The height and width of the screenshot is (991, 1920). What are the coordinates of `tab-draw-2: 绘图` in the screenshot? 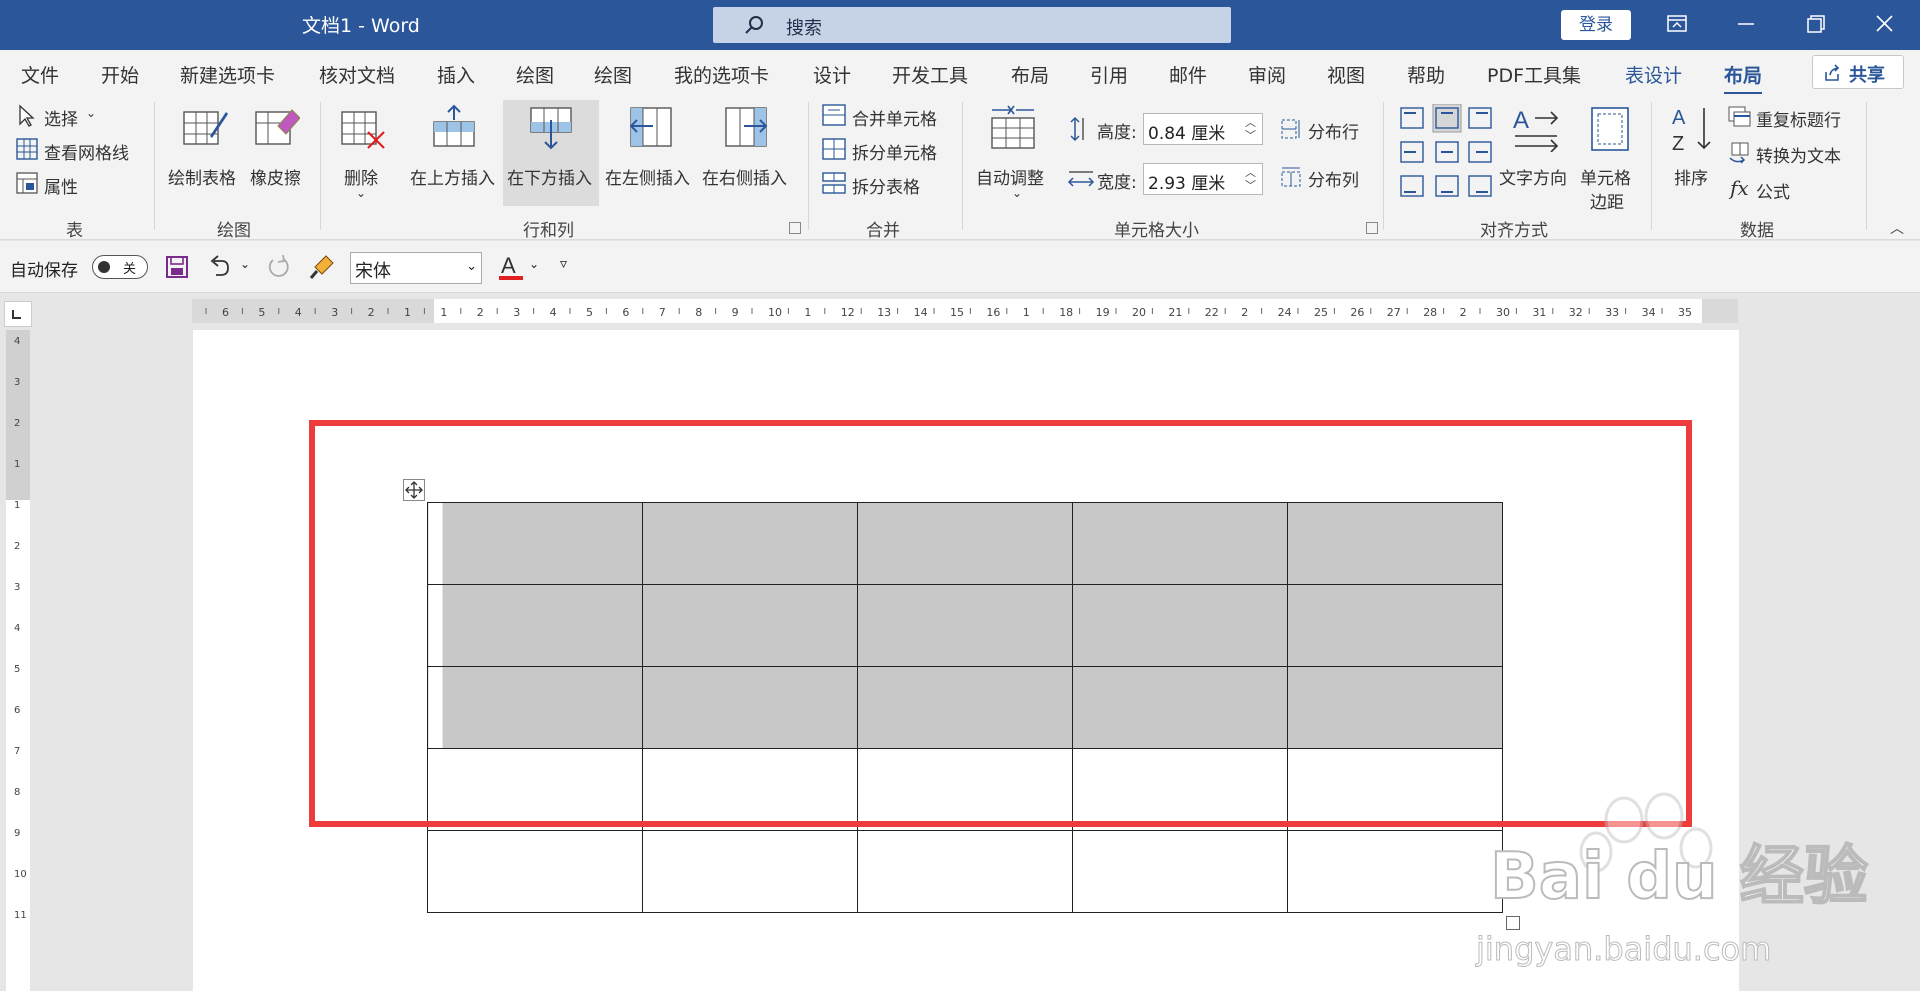 It's located at (613, 74).